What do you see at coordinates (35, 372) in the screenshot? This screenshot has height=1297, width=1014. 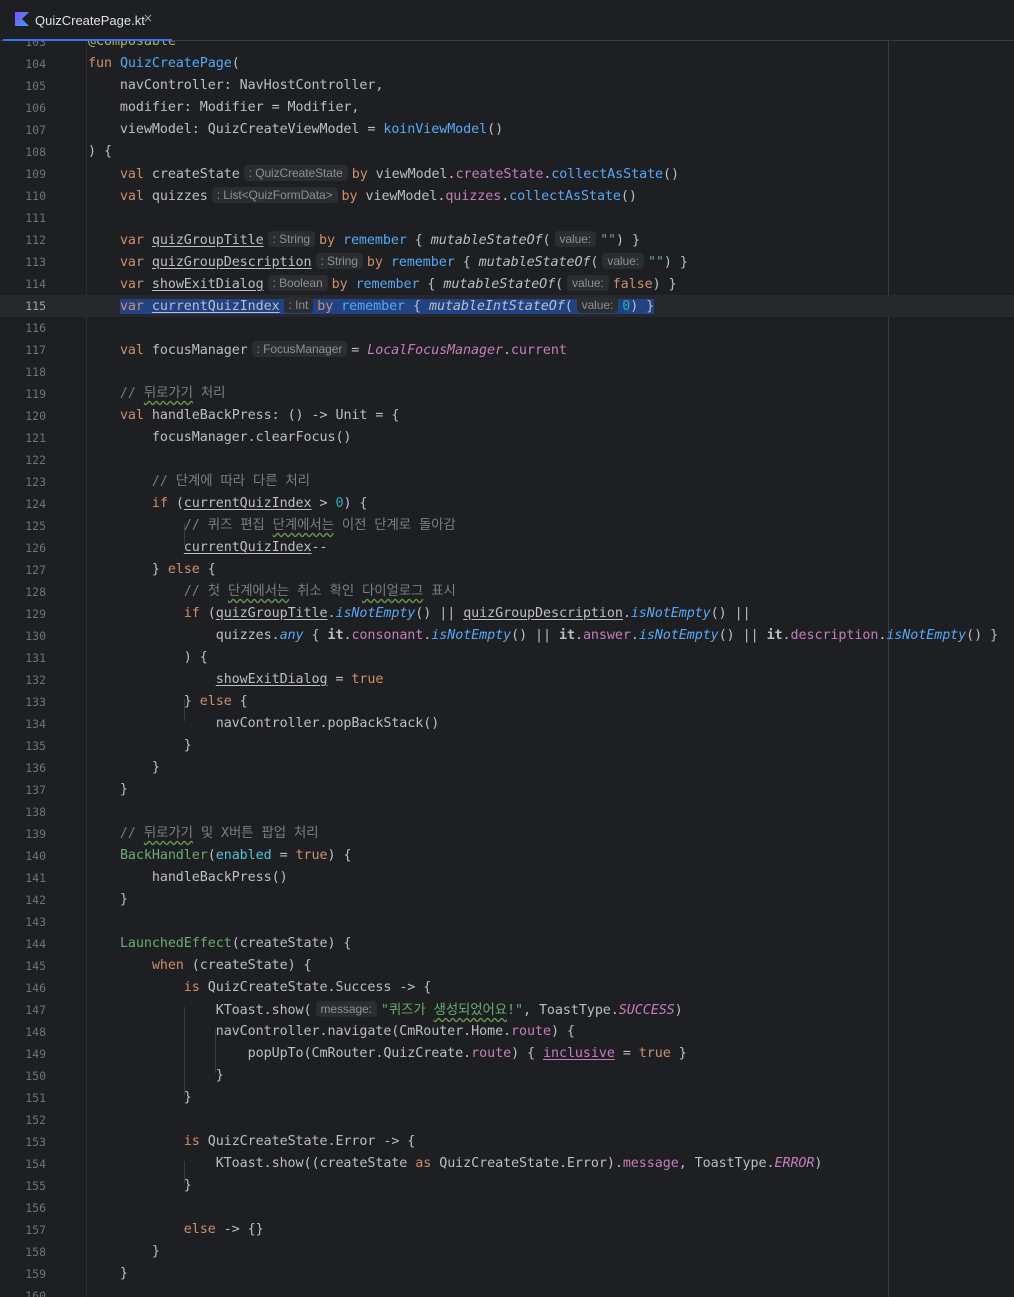 I see `line-number: 118` at bounding box center [35, 372].